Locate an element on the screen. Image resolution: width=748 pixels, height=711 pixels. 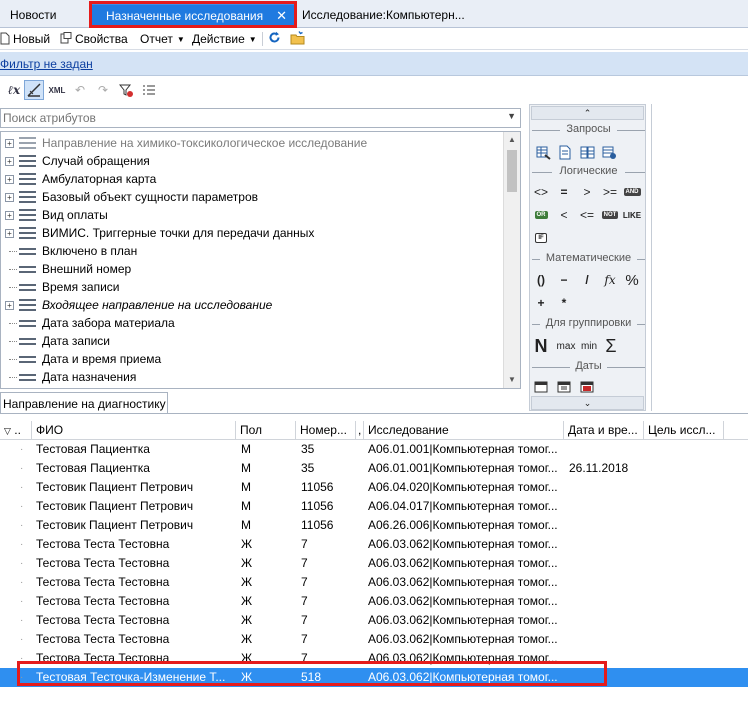
column-header-sex: Пол is located at coordinates (266, 430).